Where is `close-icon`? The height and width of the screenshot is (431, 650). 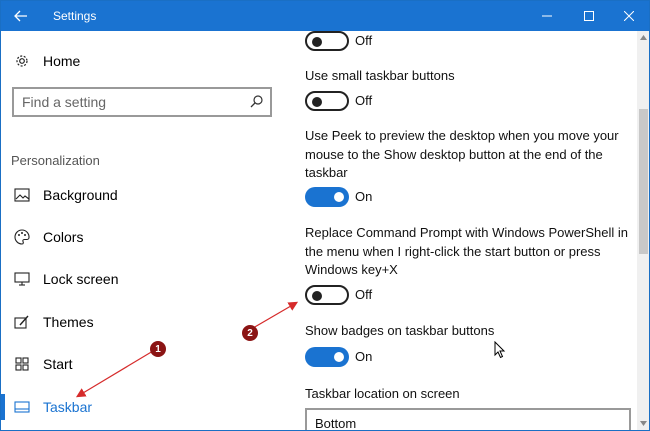
close-icon is located at coordinates (629, 16).